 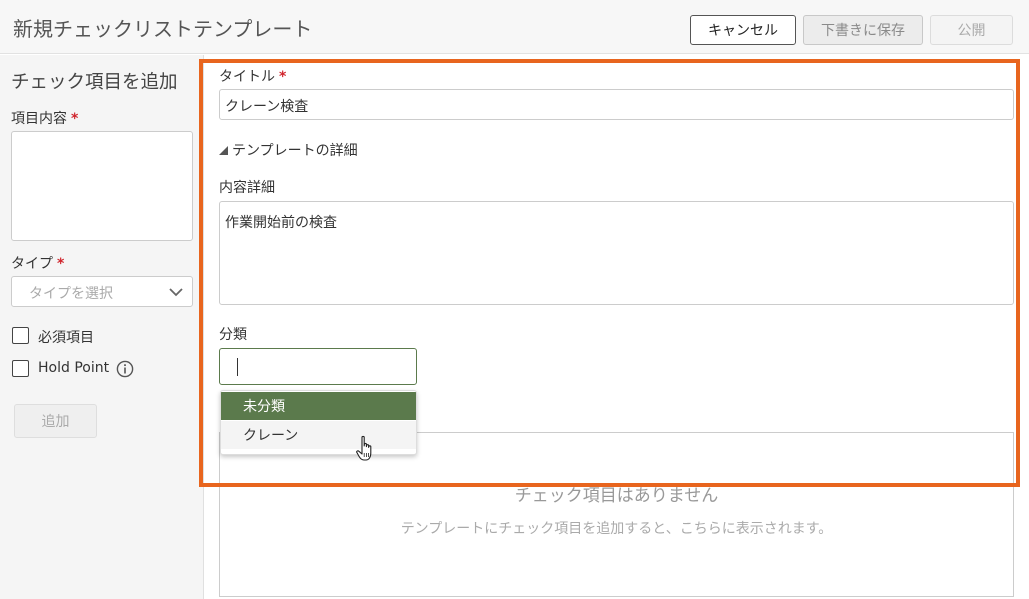 I want to click on empty-state-description: テンプレートにチェック項目を追加すると、こちらに表示されます。, so click(x=616, y=529).